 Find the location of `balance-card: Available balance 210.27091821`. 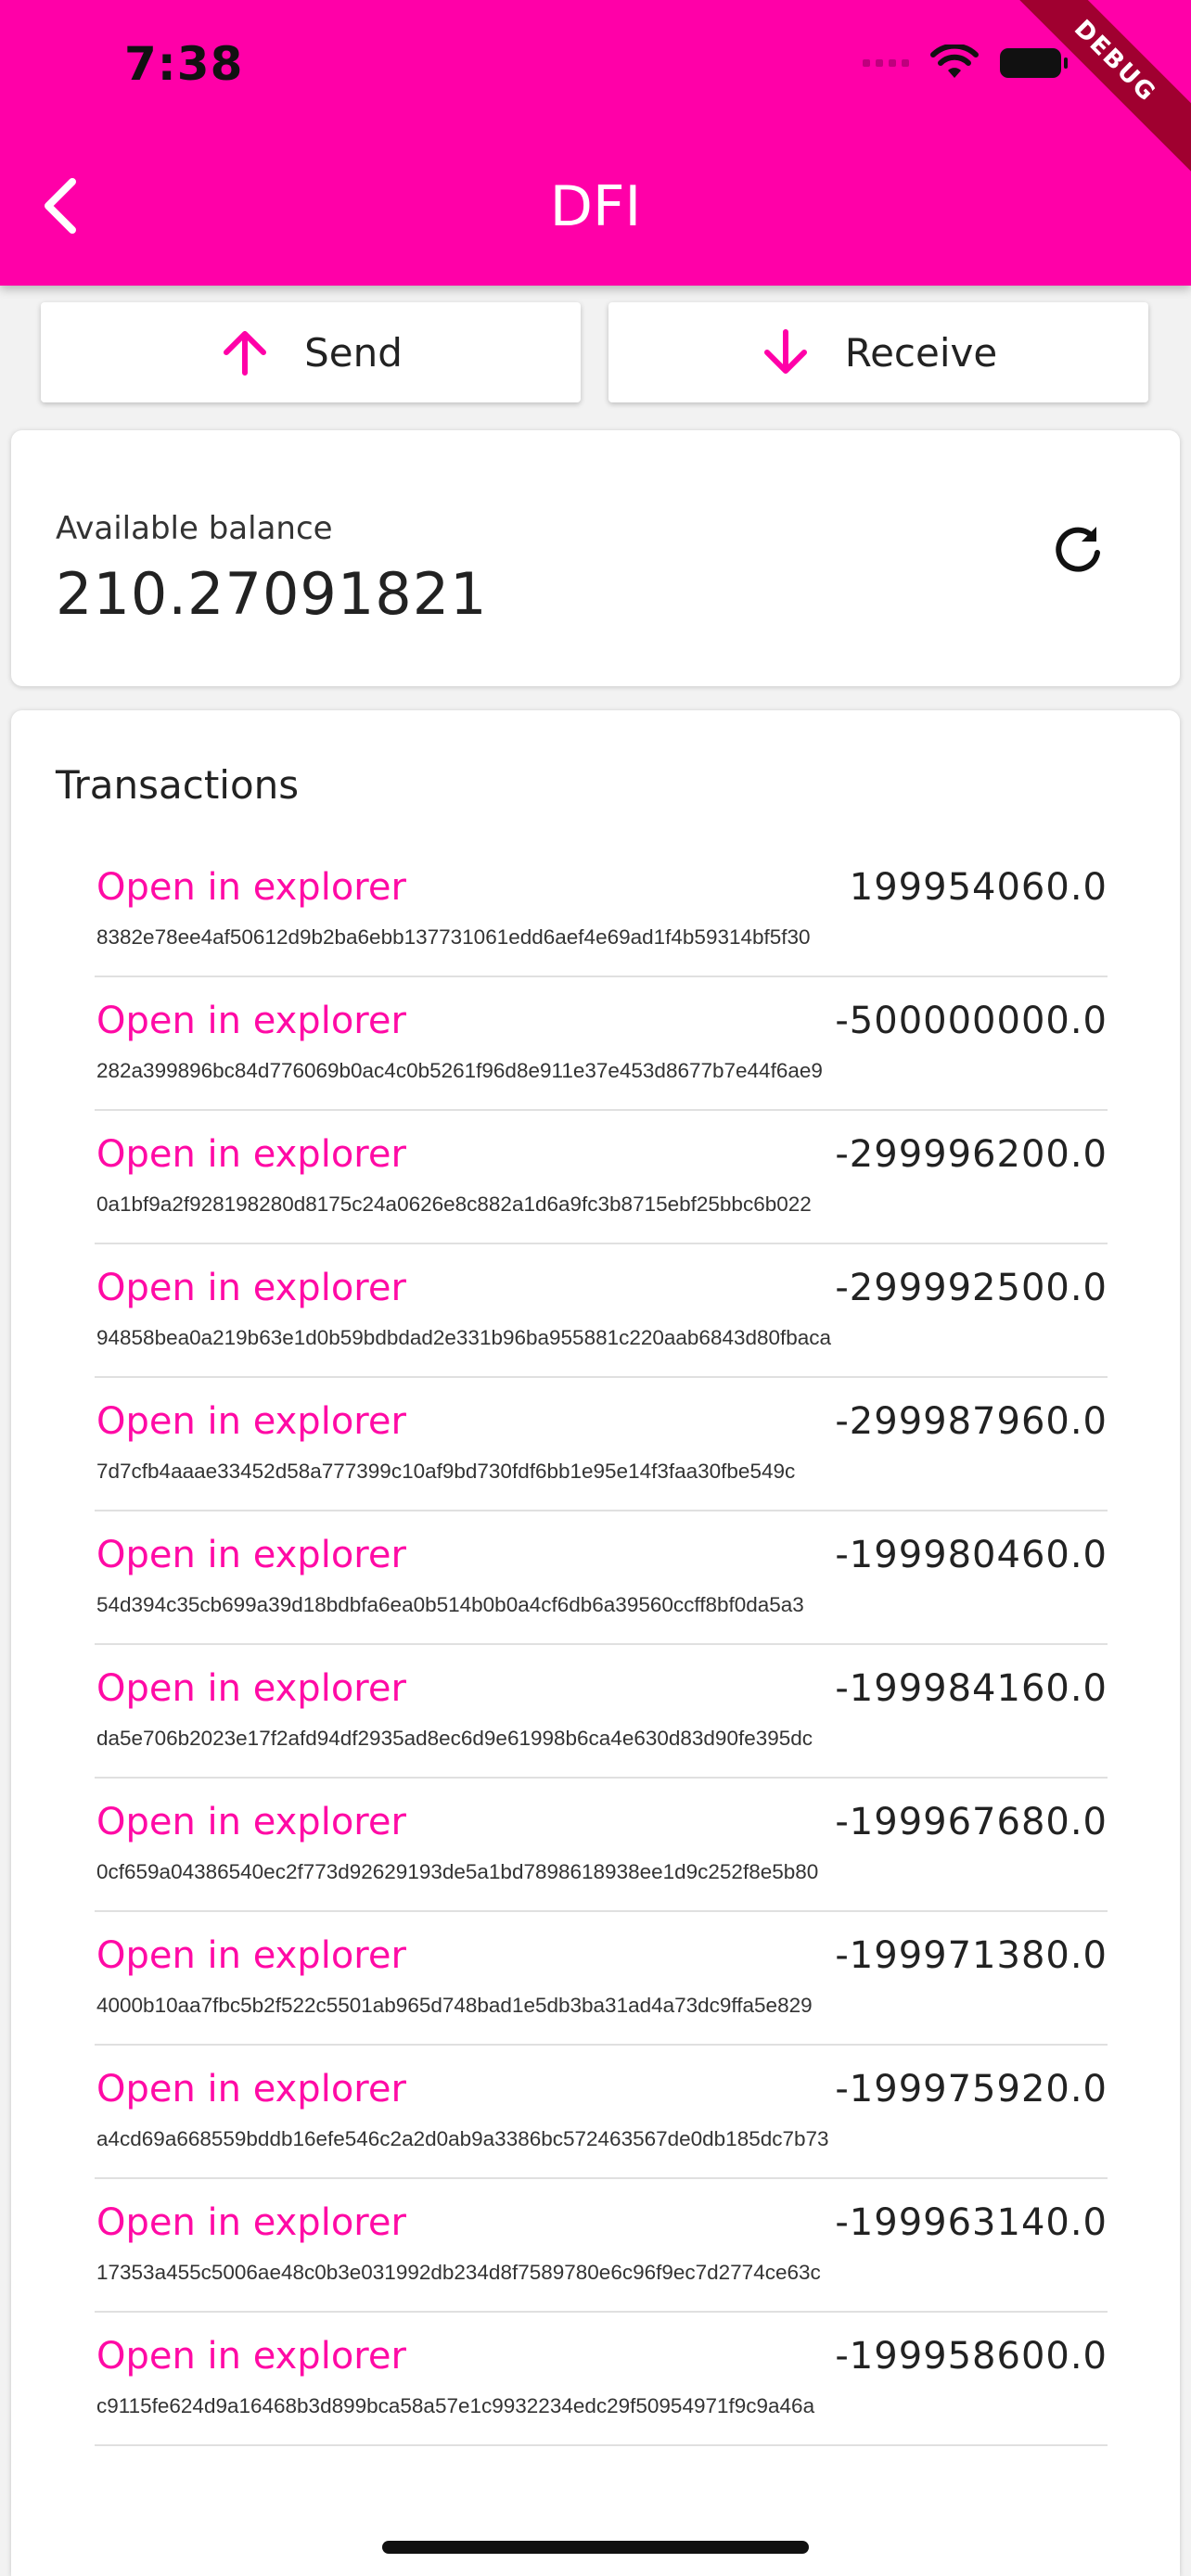

balance-card: Available balance 210.27091821 is located at coordinates (595, 558).